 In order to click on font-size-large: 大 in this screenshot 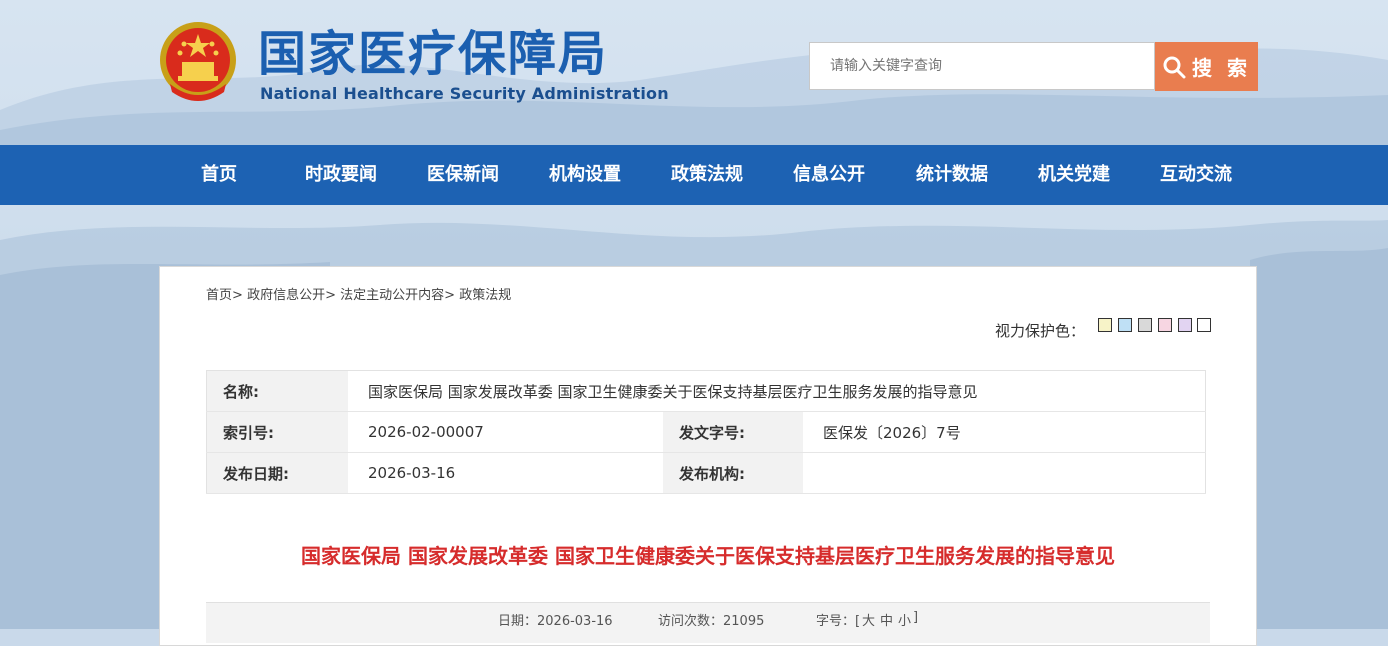, I will do `click(868, 619)`.